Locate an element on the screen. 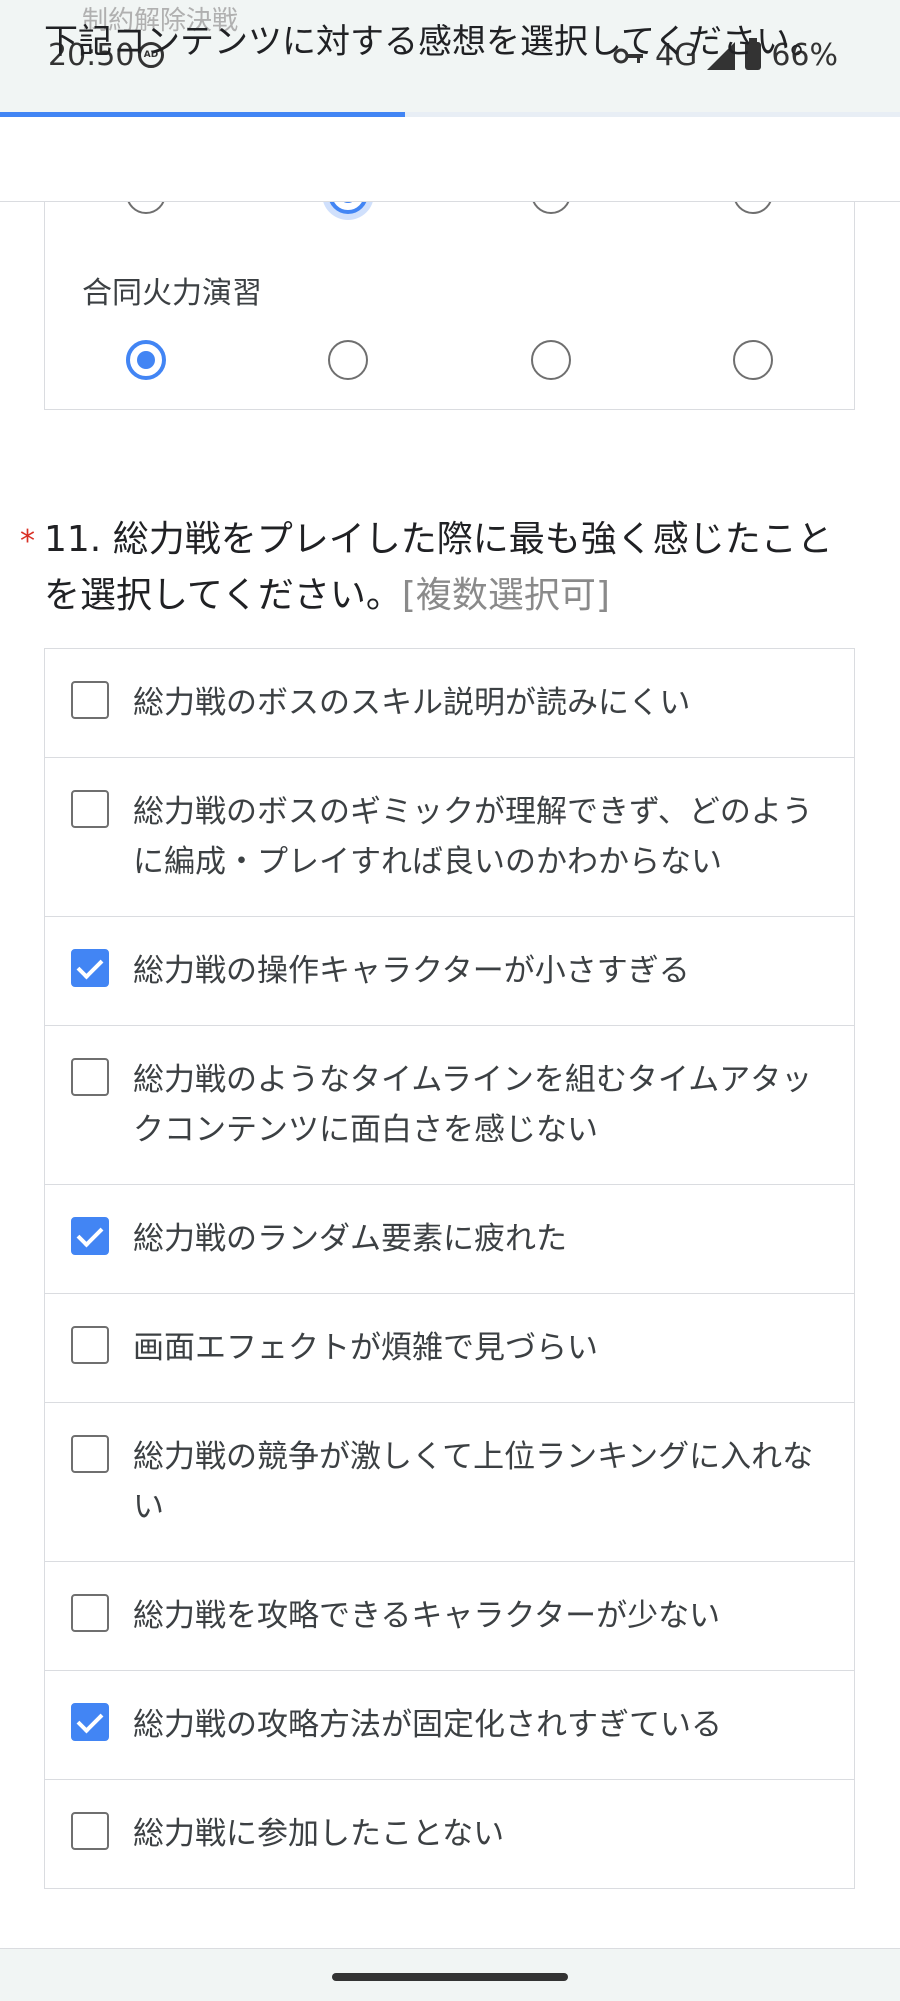 Image resolution: width=900 pixels, height=2001 pixels. checkbox-label: 総力戦のランダム要素に疲れた is located at coordinates (350, 1239).